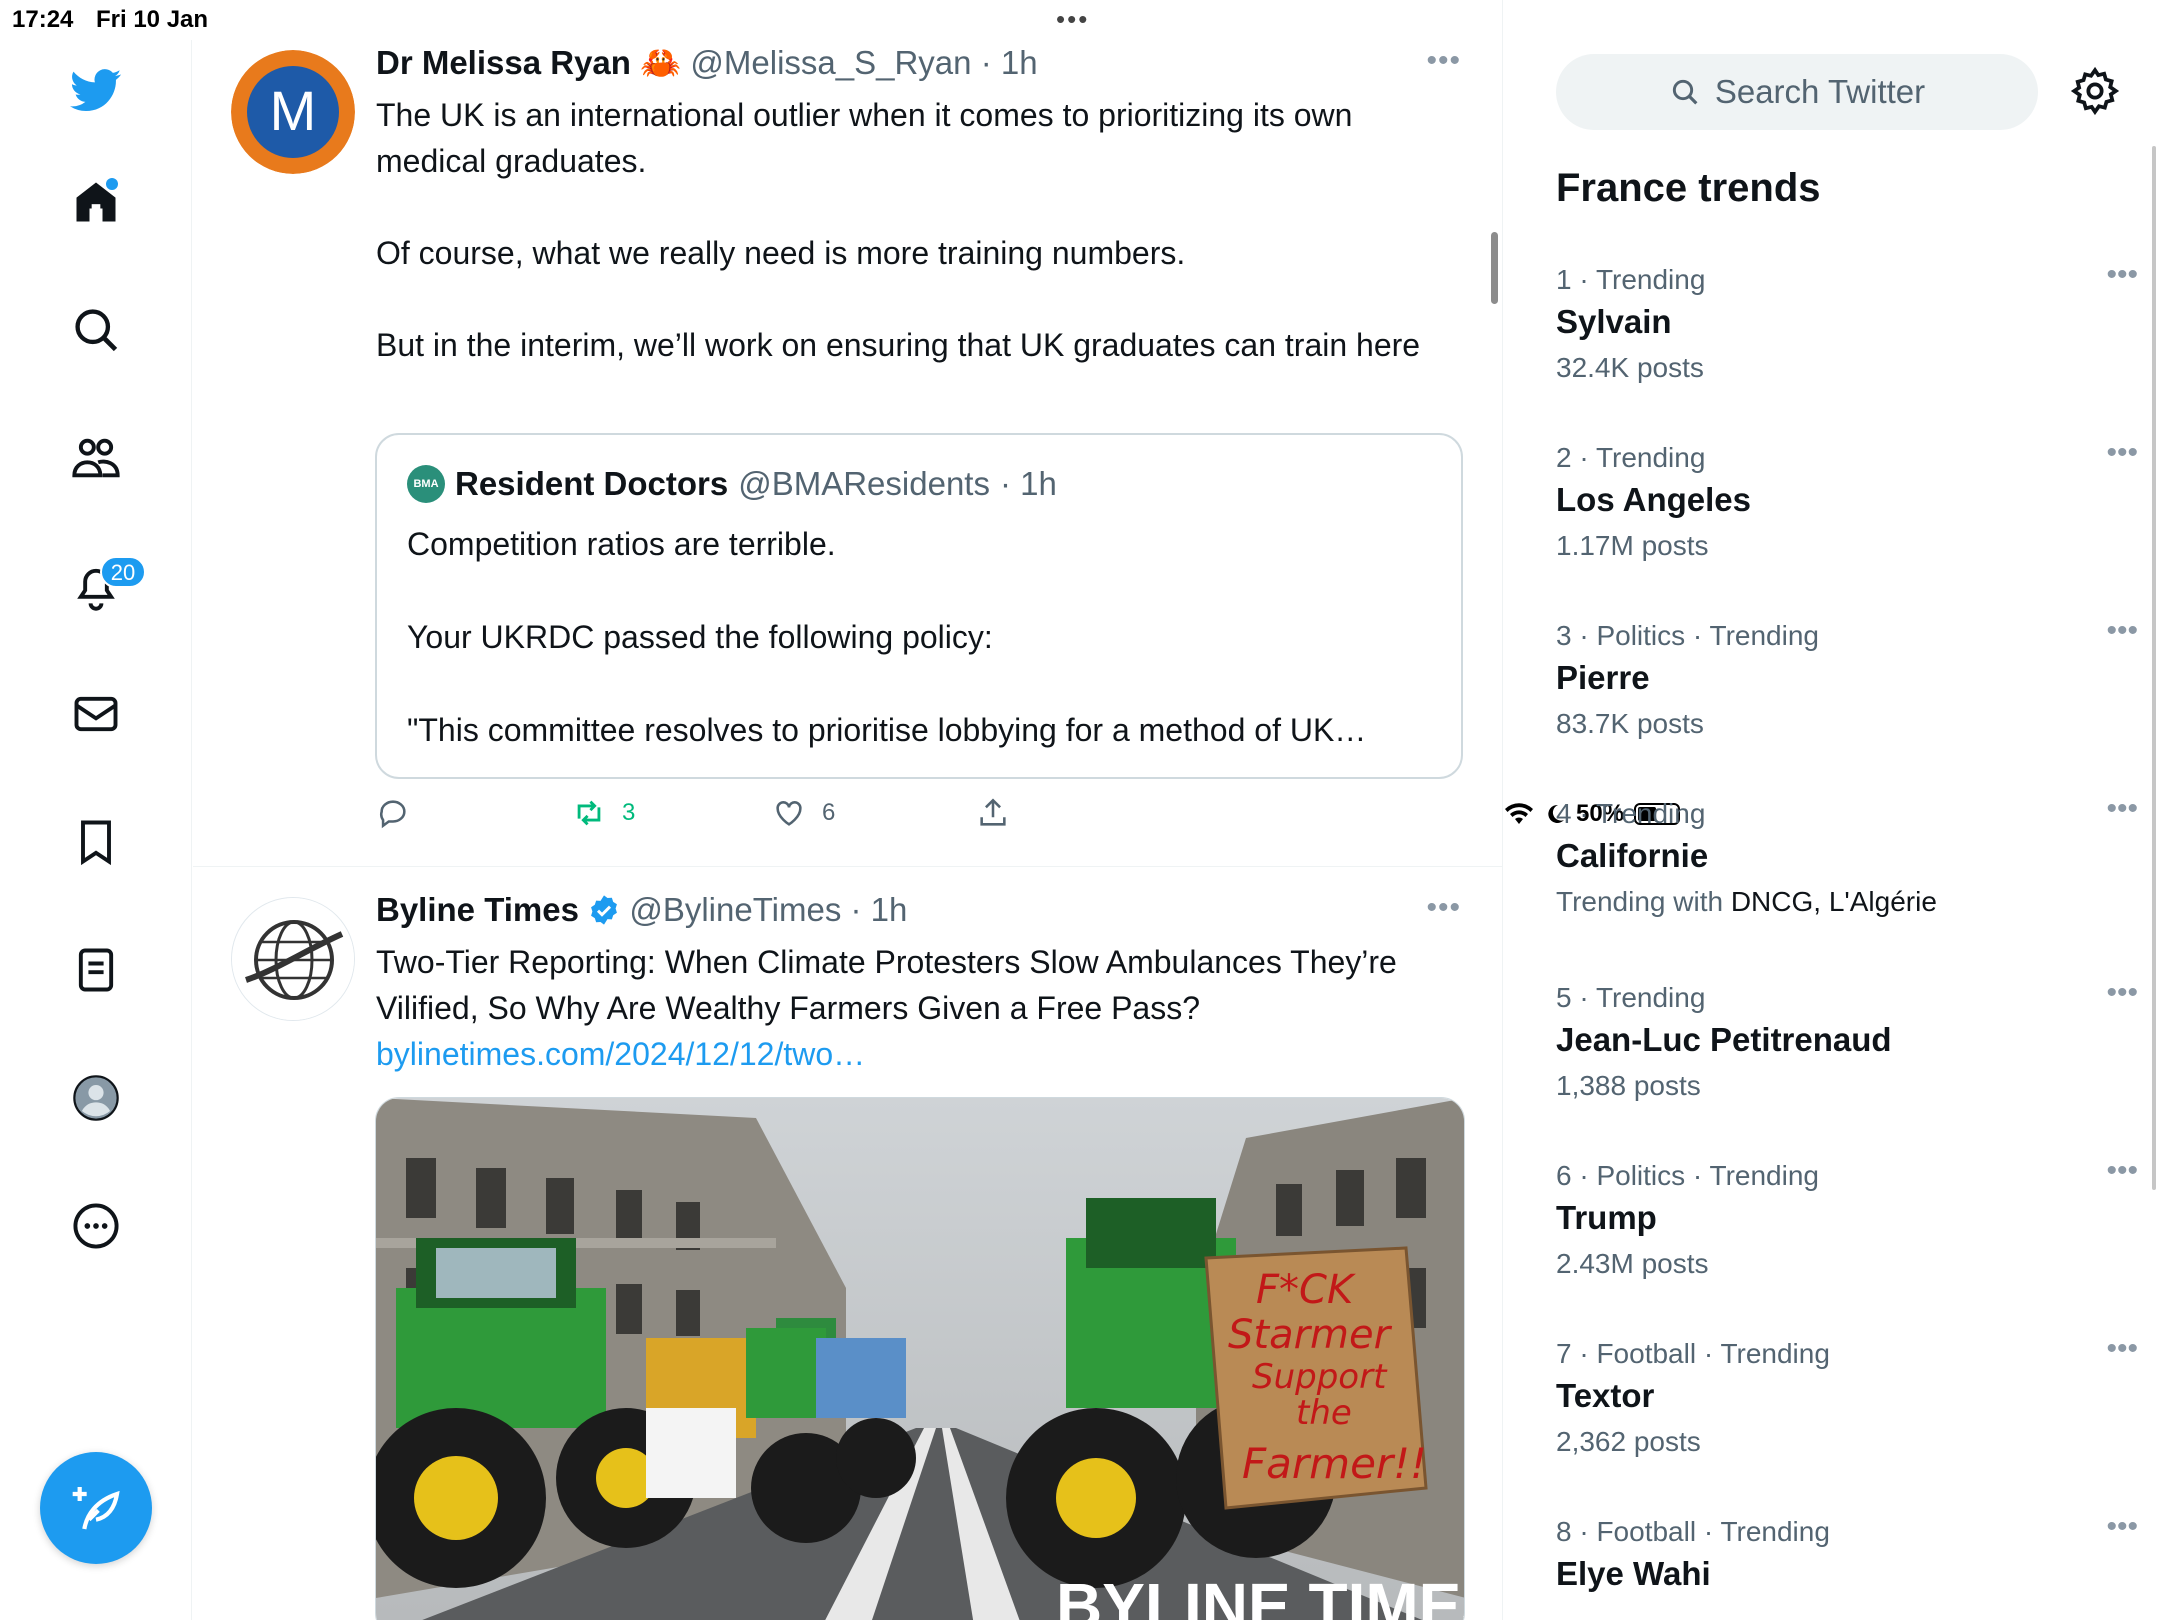 Image resolution: width=2160 pixels, height=1620 pixels. What do you see at coordinates (43, 19) in the screenshot?
I see `clock: 17:24` at bounding box center [43, 19].